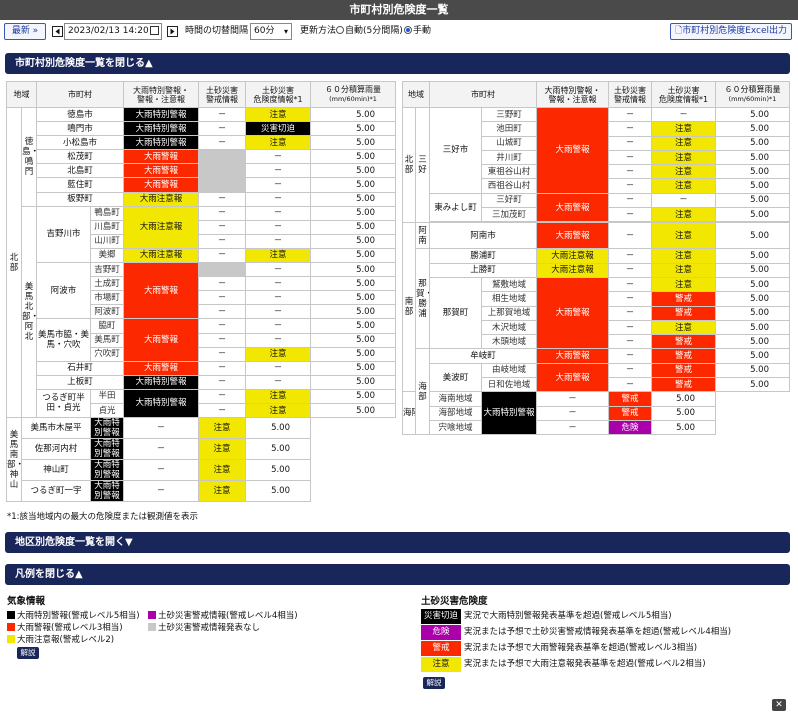 This screenshot has width=798, height=720. Describe the element at coordinates (161, 94) in the screenshot. I see `header-warning: 大雨特別警報・ 警報・注意報` at that location.